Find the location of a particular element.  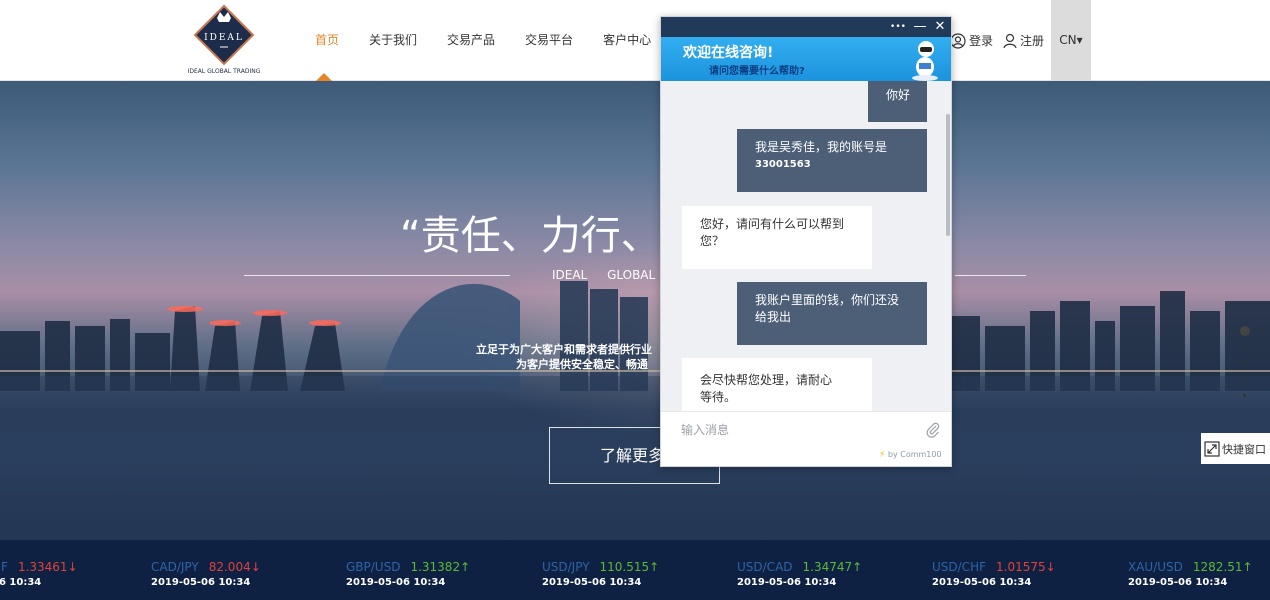

login-link: 登录 is located at coordinates (971, 40).